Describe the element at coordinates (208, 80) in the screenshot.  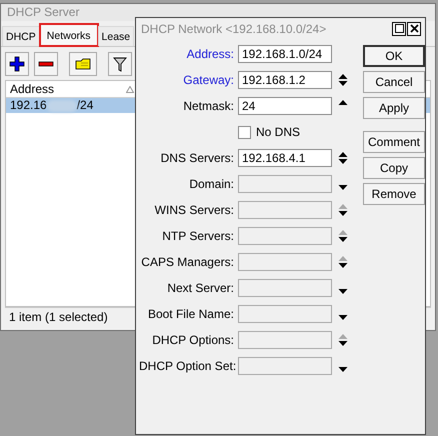
I see `field-label: Gateway:` at that location.